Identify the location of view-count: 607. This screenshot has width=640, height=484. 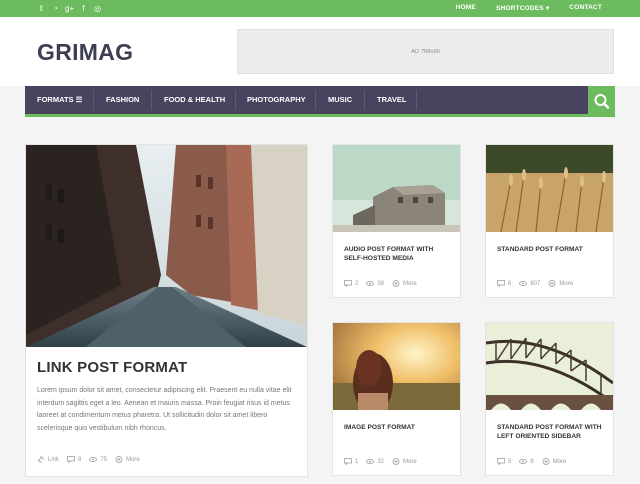
(535, 284).